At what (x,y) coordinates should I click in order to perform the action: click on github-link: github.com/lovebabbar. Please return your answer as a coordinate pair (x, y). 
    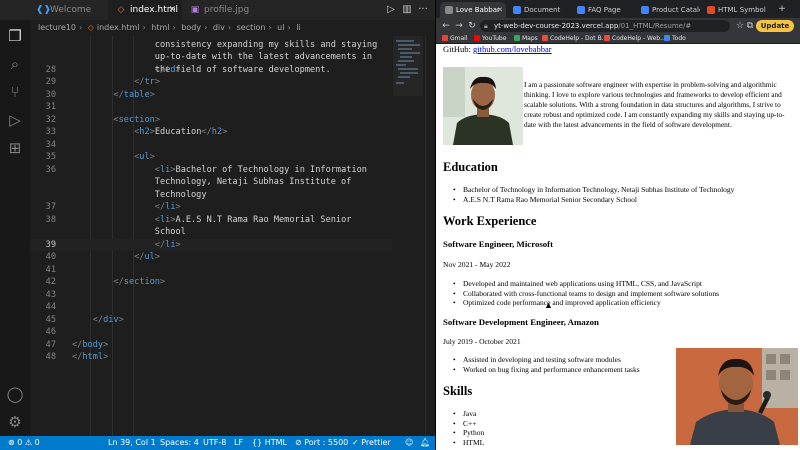
    Looking at the image, I should click on (512, 49).